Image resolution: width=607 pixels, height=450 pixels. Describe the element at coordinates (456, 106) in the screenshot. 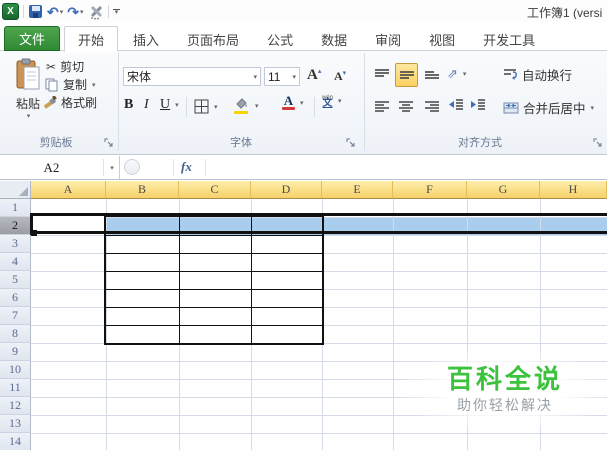

I see `decrease-indent-button` at that location.